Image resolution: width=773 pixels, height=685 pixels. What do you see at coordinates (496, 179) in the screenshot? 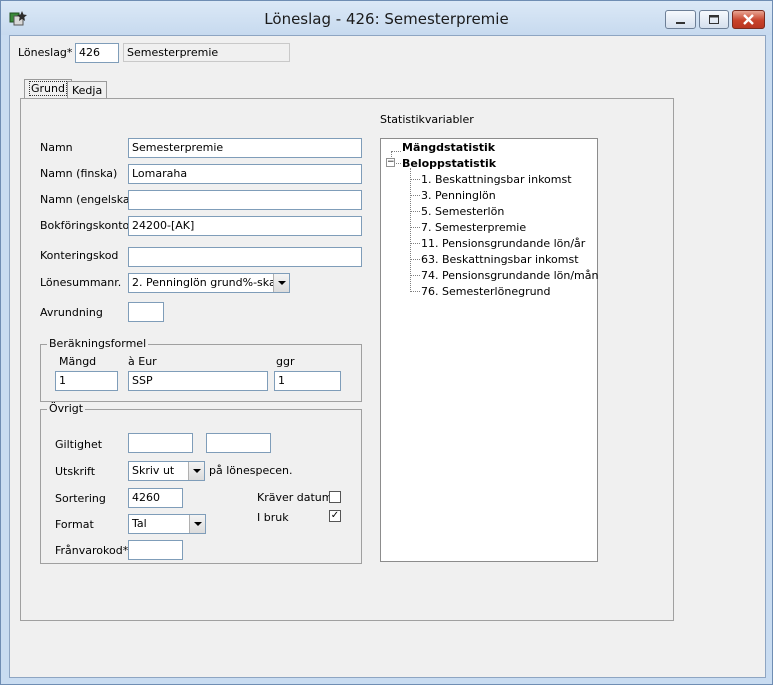
I see `tree-item: 1. Beskattningsbar inkomst` at bounding box center [496, 179].